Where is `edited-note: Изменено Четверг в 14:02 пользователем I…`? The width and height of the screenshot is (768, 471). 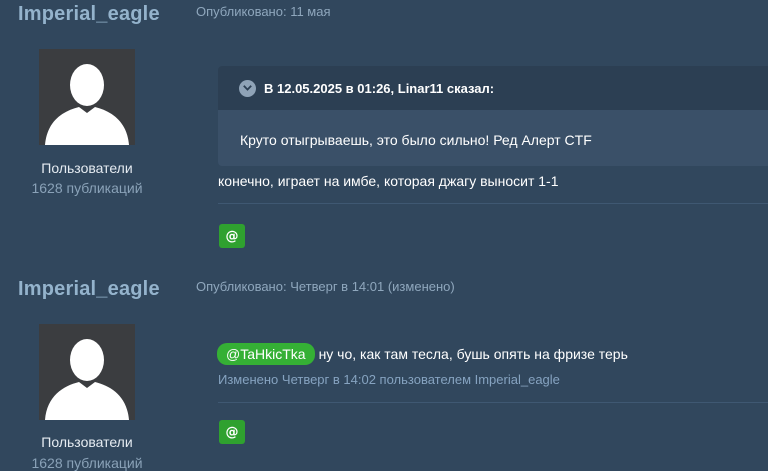
edited-note: Изменено Четверг в 14:02 пользователем I… is located at coordinates (389, 379).